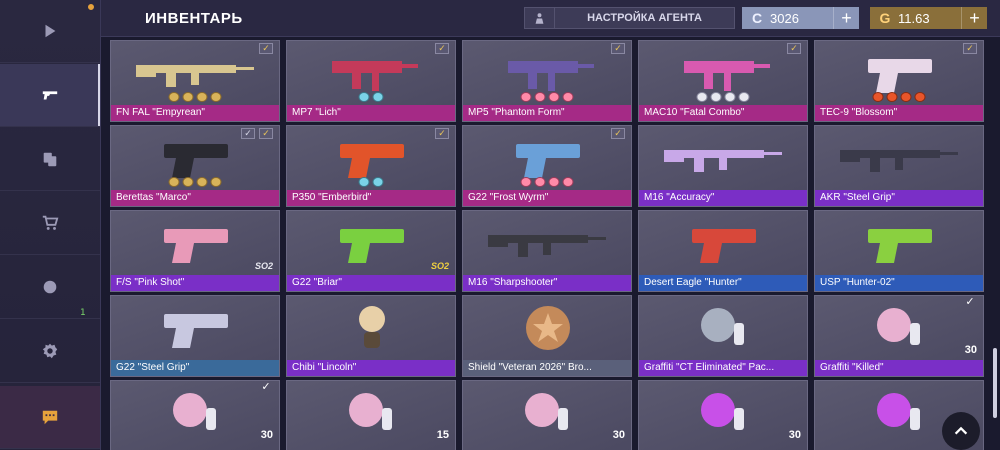  I want to click on inventory-card: ✓ 30 Graffiti "Killed", so click(899, 336).